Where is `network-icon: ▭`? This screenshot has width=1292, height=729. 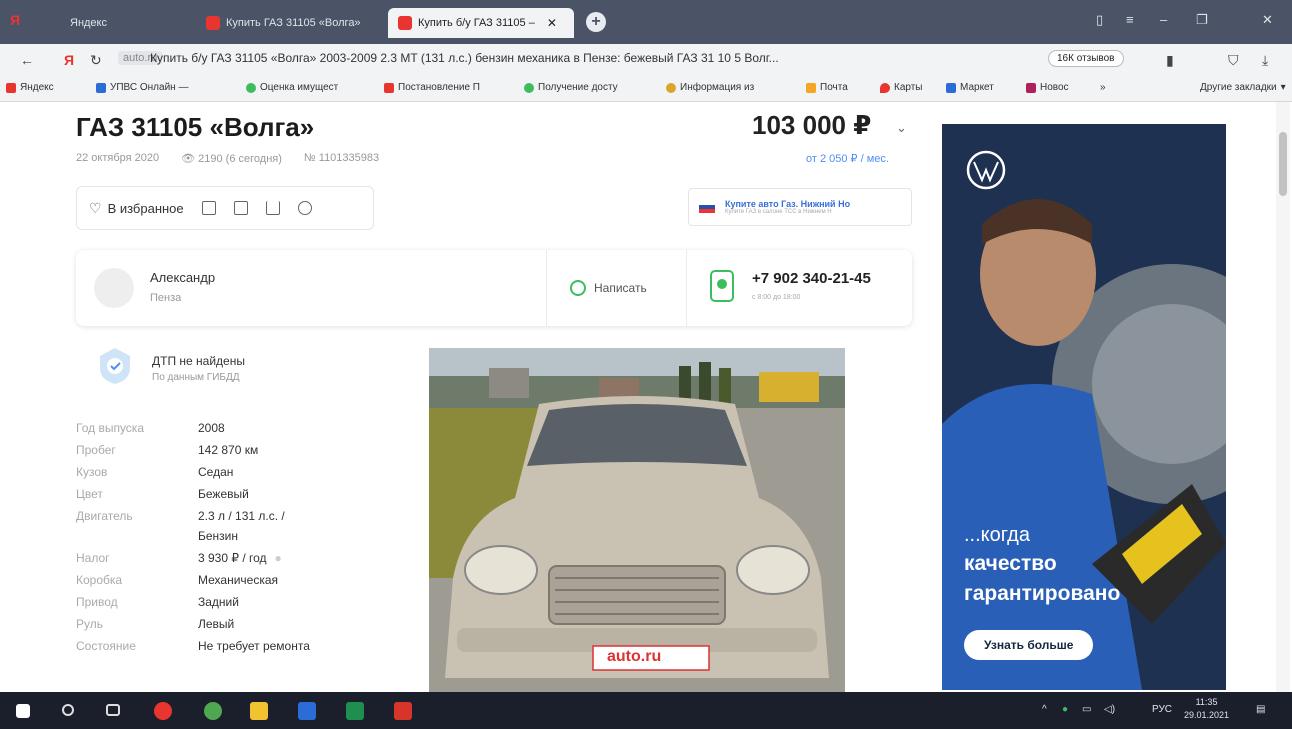 network-icon: ▭ is located at coordinates (1086, 709).